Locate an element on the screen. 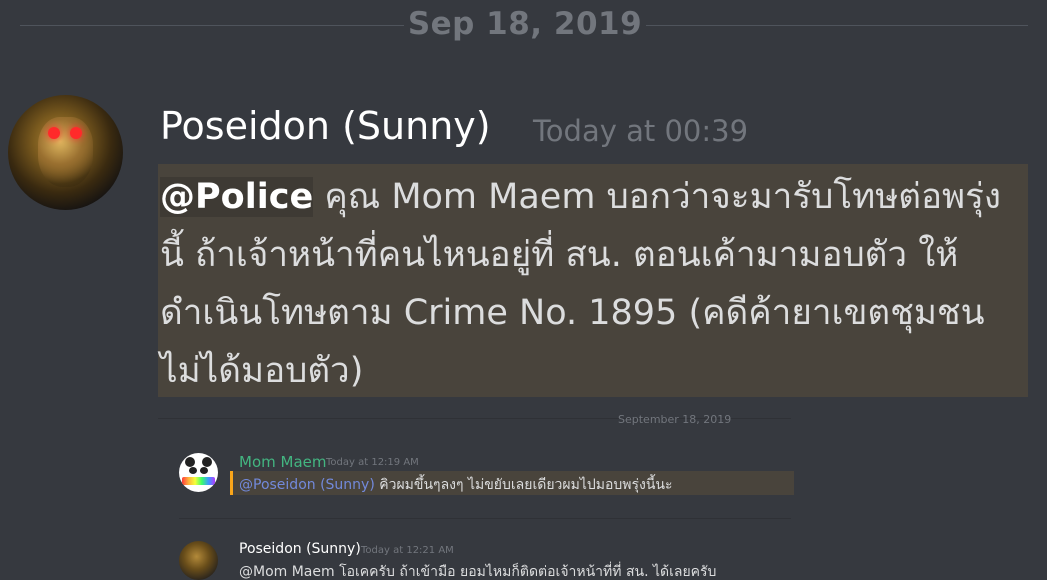  date-divider-label: Sep 18, 2019 is located at coordinates (525, 24).